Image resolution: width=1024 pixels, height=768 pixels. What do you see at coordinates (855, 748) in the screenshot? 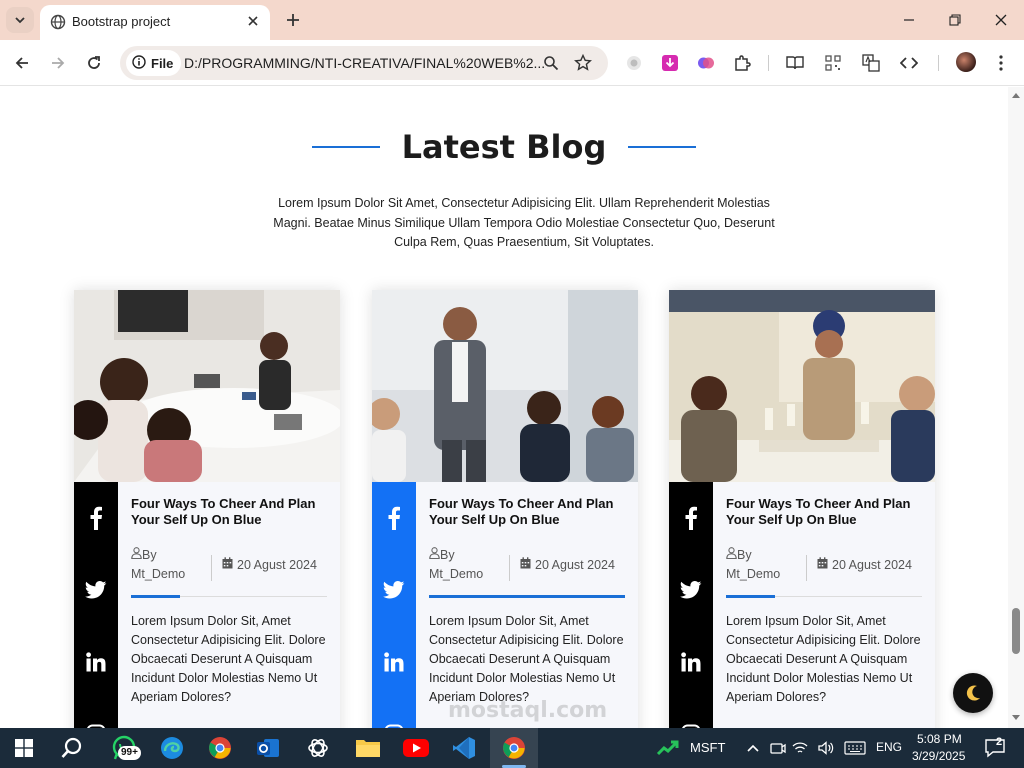
I see `keyboard-icon` at bounding box center [855, 748].